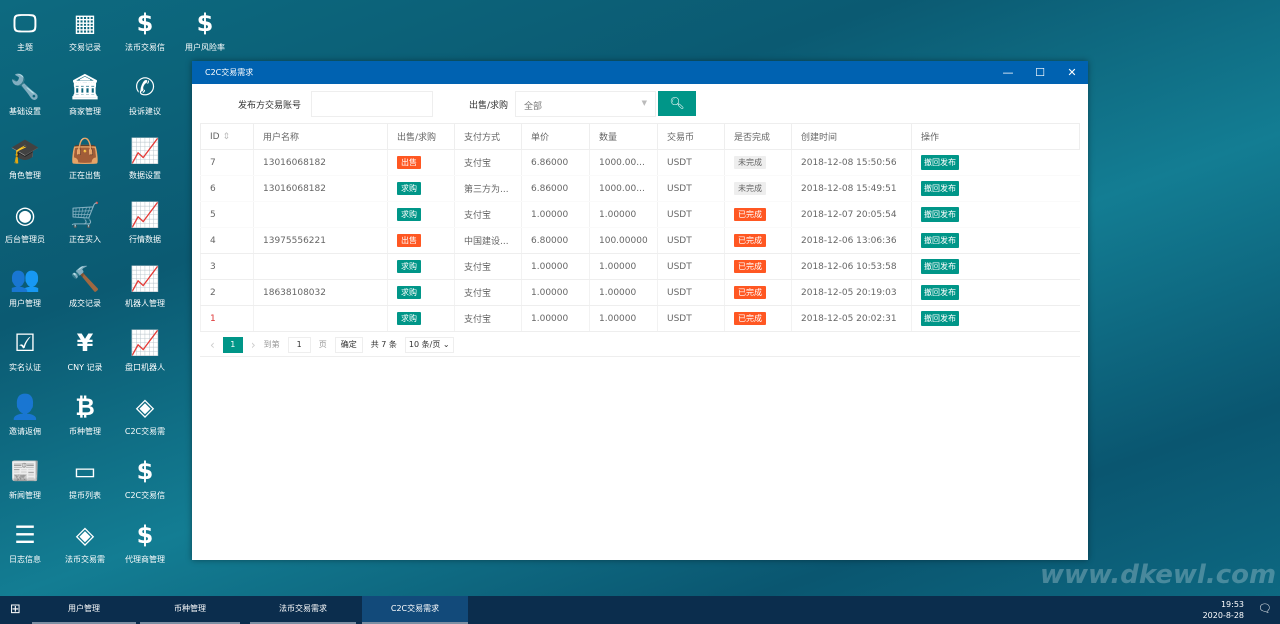  Describe the element at coordinates (85, 30) in the screenshot. I see `desktop-icon: ▦ 交易记录` at that location.